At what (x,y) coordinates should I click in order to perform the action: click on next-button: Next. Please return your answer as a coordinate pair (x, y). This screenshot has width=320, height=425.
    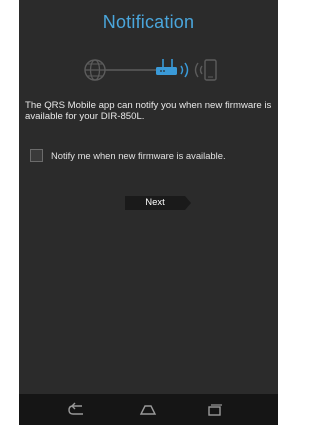
    Looking at the image, I should click on (158, 203).